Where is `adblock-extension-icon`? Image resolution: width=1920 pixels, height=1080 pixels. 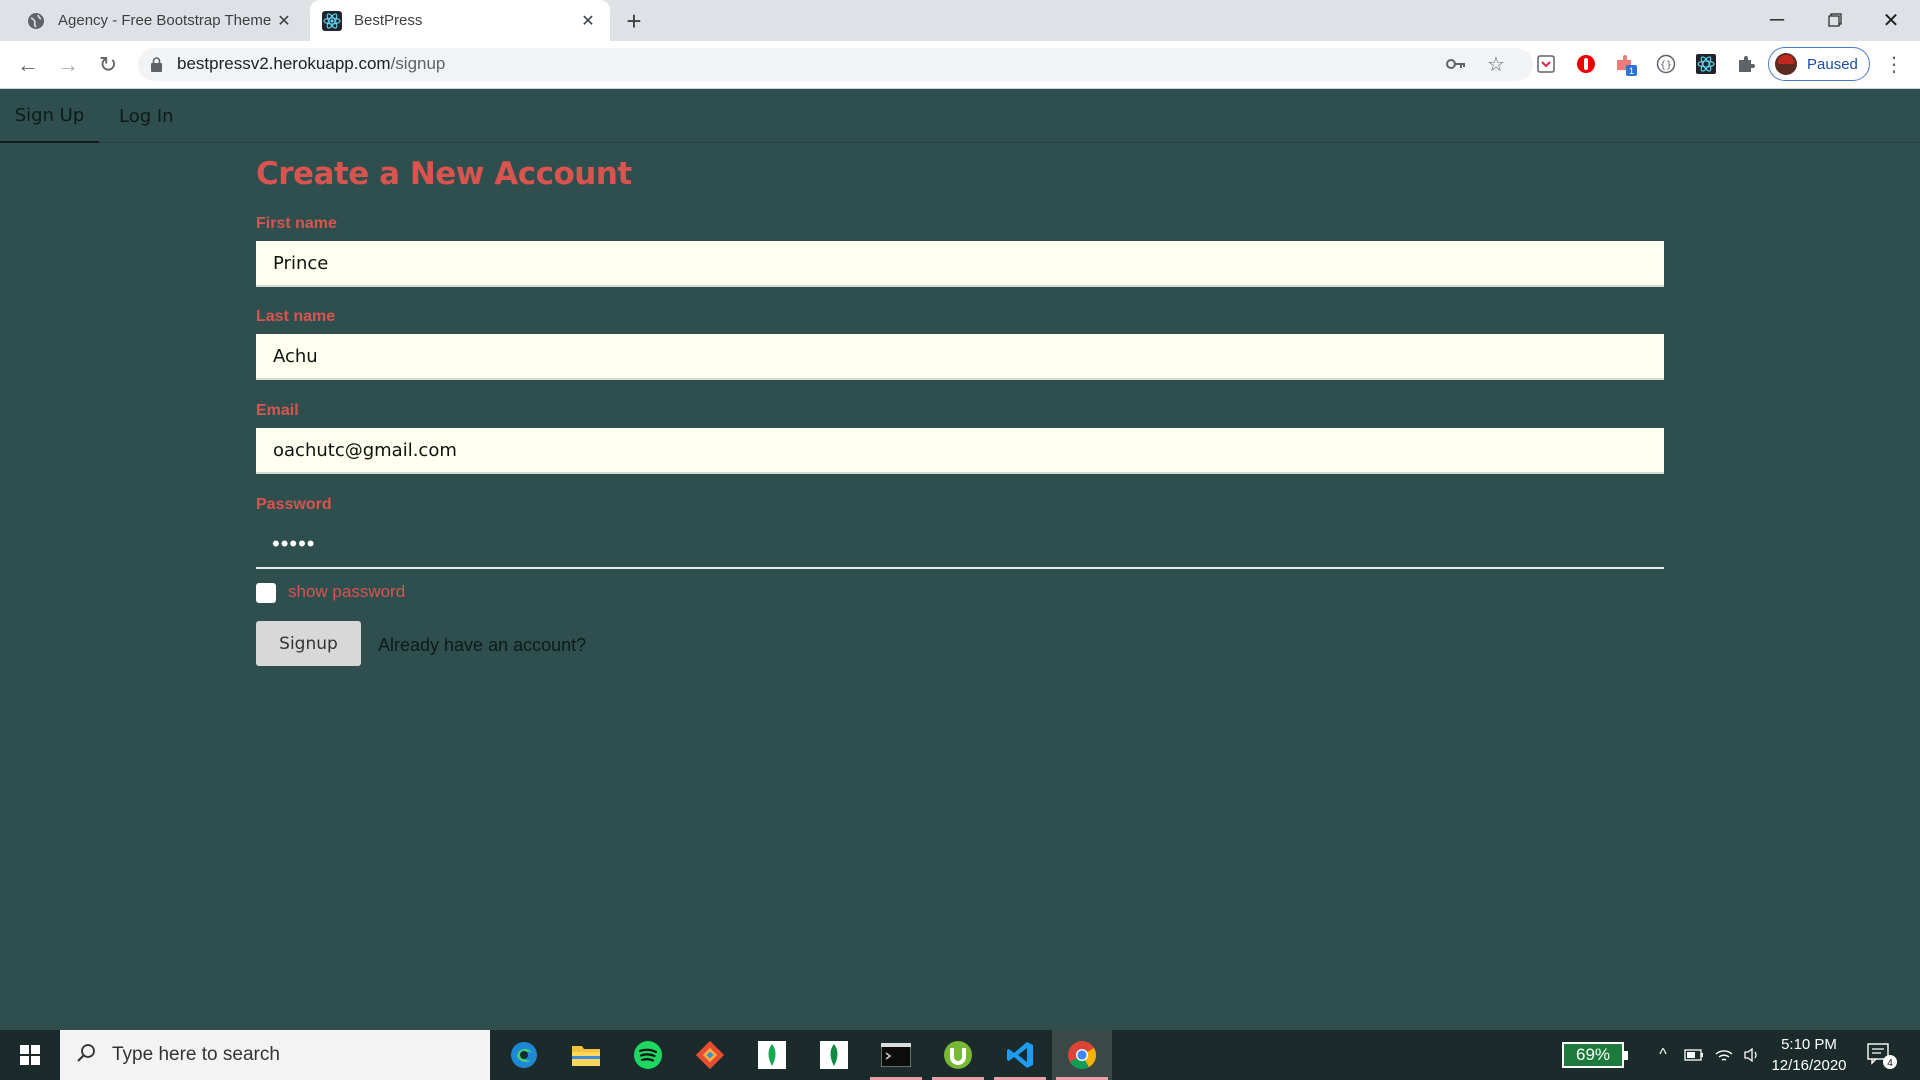
adblock-extension-icon is located at coordinates (1586, 64).